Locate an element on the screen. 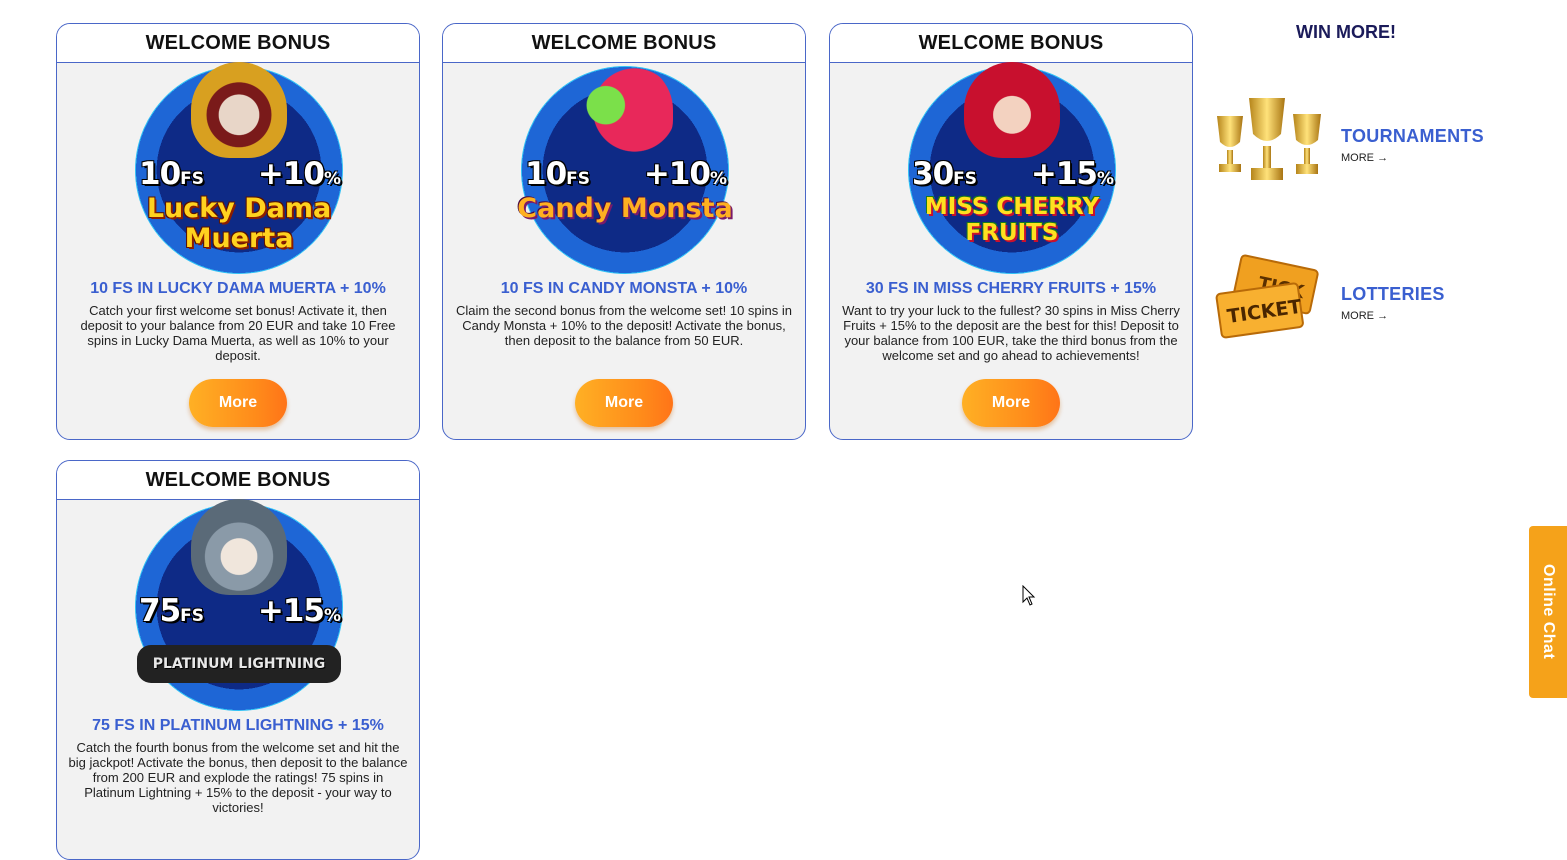 This screenshot has width=1567, height=860. tickets-icon: TICK TICKET is located at coordinates (1267, 296).